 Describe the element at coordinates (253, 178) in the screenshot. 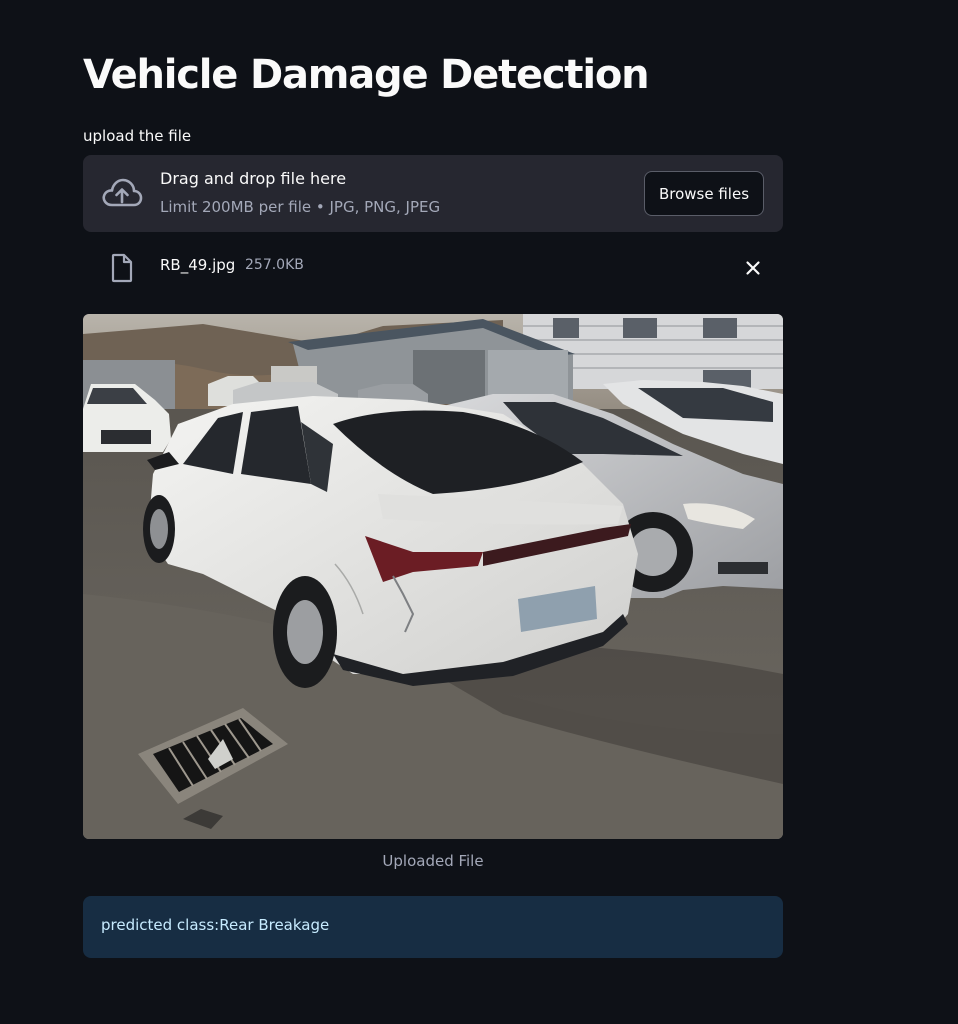

I see `dropzone-title: Drag and drop file here` at that location.